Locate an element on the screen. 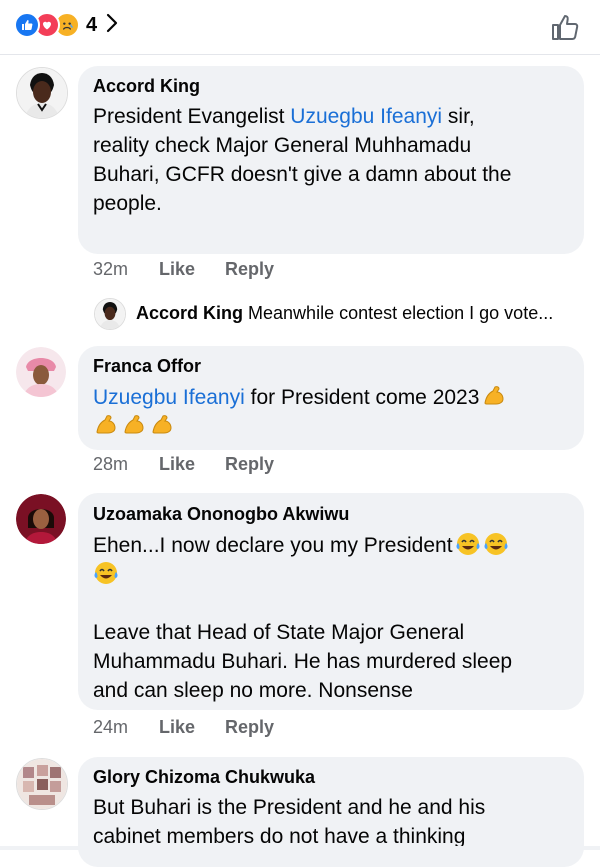  comment-actions: 28m Like Reply is located at coordinates (183, 464).